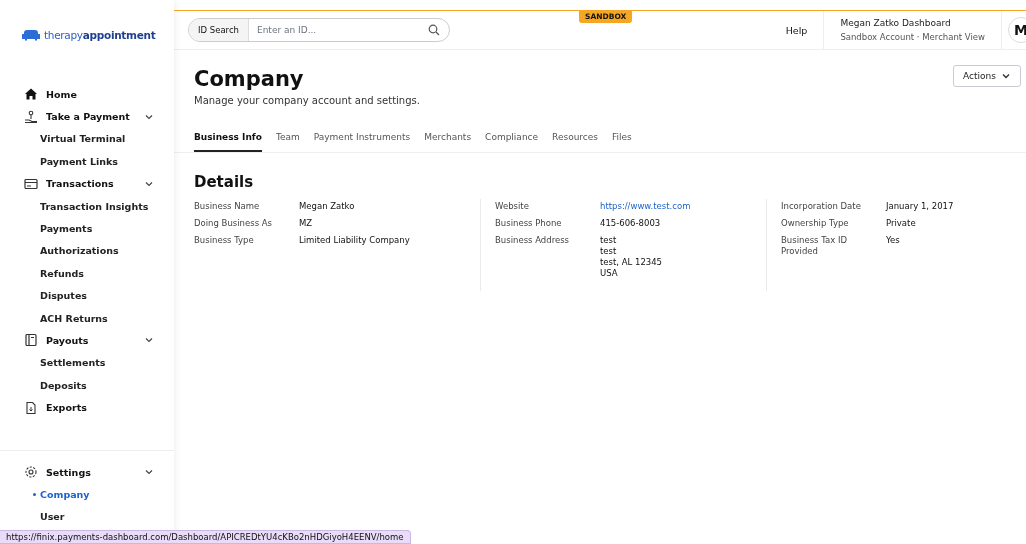 This screenshot has width=1026, height=544. What do you see at coordinates (87, 318) in the screenshot?
I see `nav-subitem: ACH Returns` at bounding box center [87, 318].